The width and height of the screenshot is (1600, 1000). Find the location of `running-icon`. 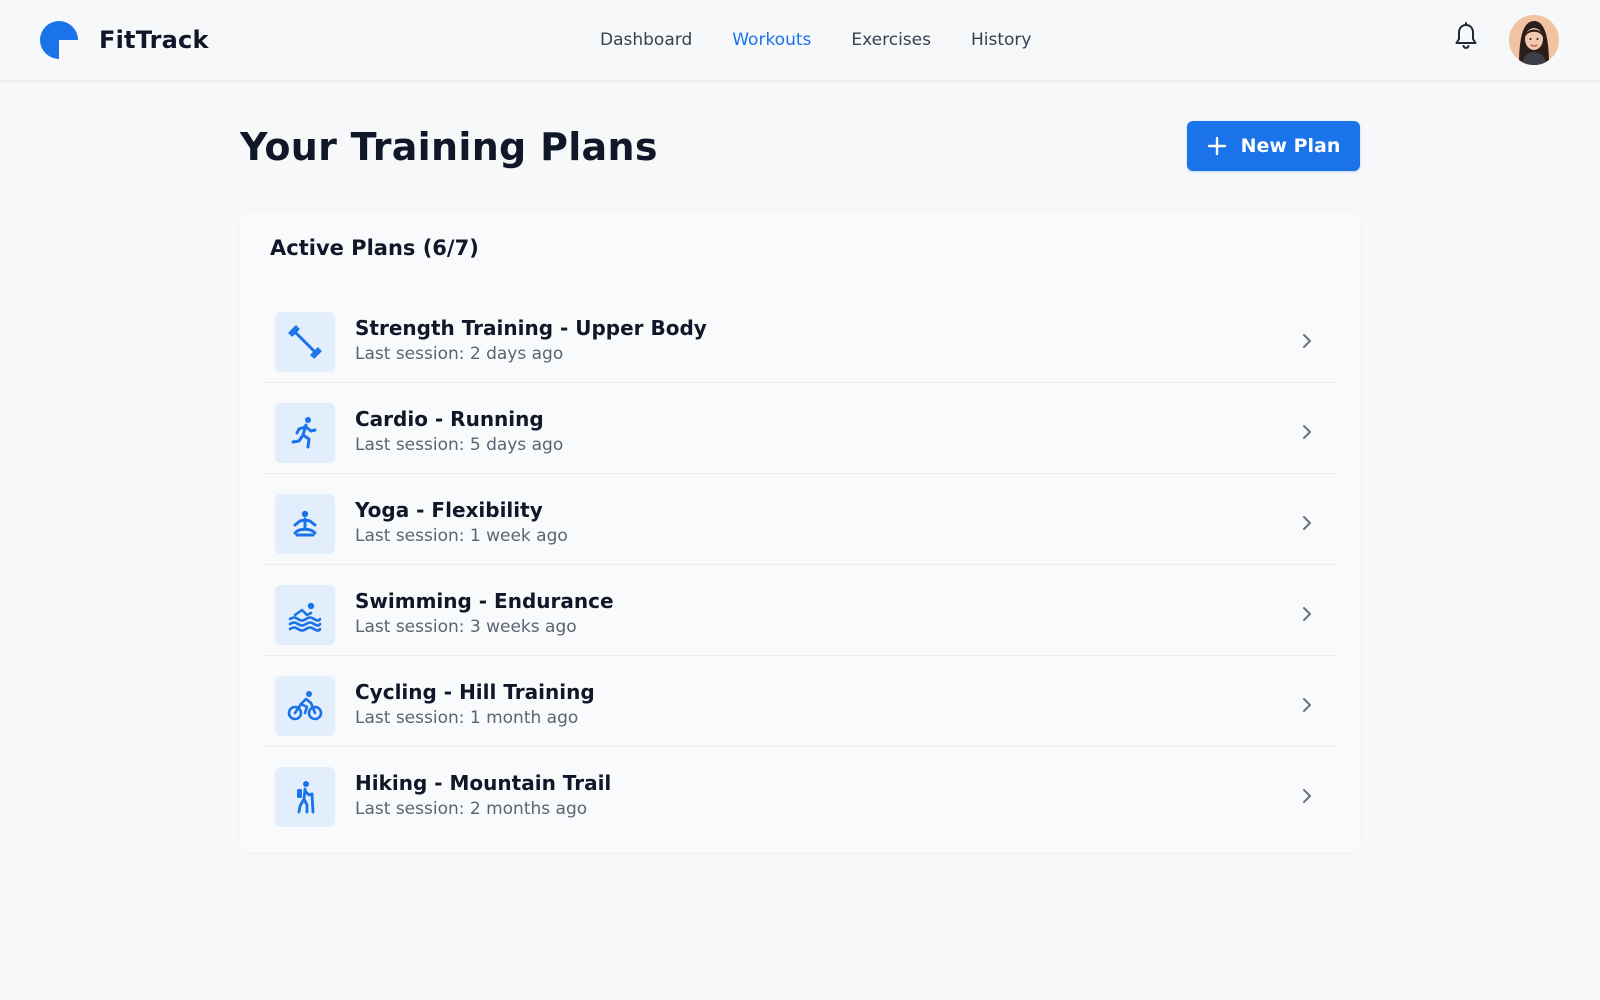

running-icon is located at coordinates (305, 433).